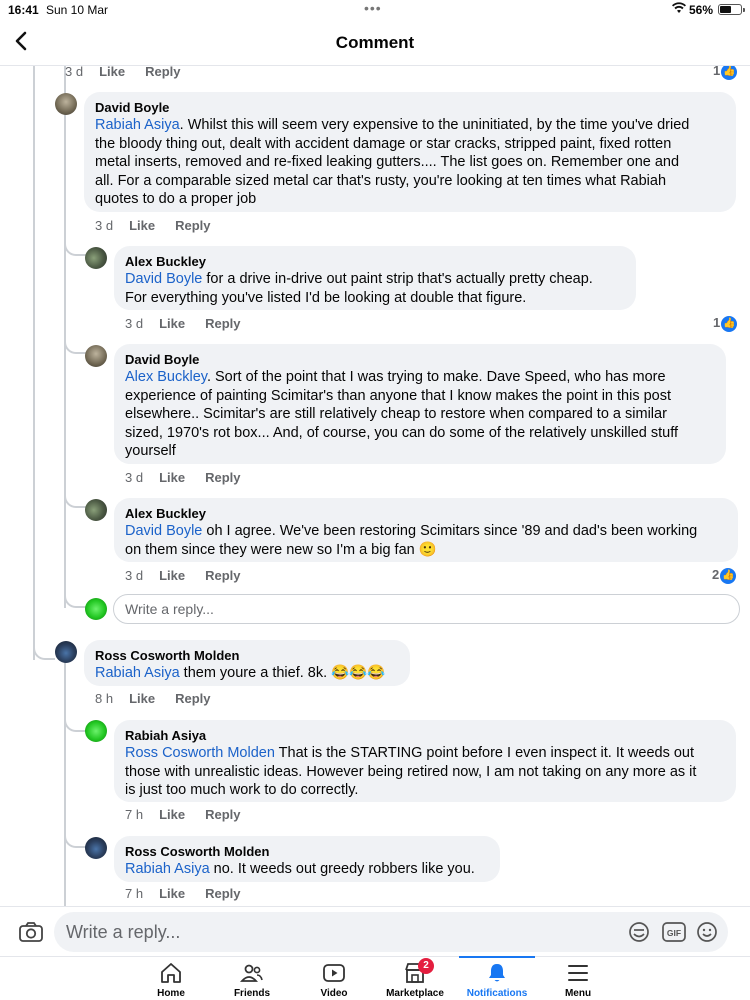 This screenshot has width=750, height=1000. What do you see at coordinates (578, 973) in the screenshot?
I see `menu-icon` at bounding box center [578, 973].